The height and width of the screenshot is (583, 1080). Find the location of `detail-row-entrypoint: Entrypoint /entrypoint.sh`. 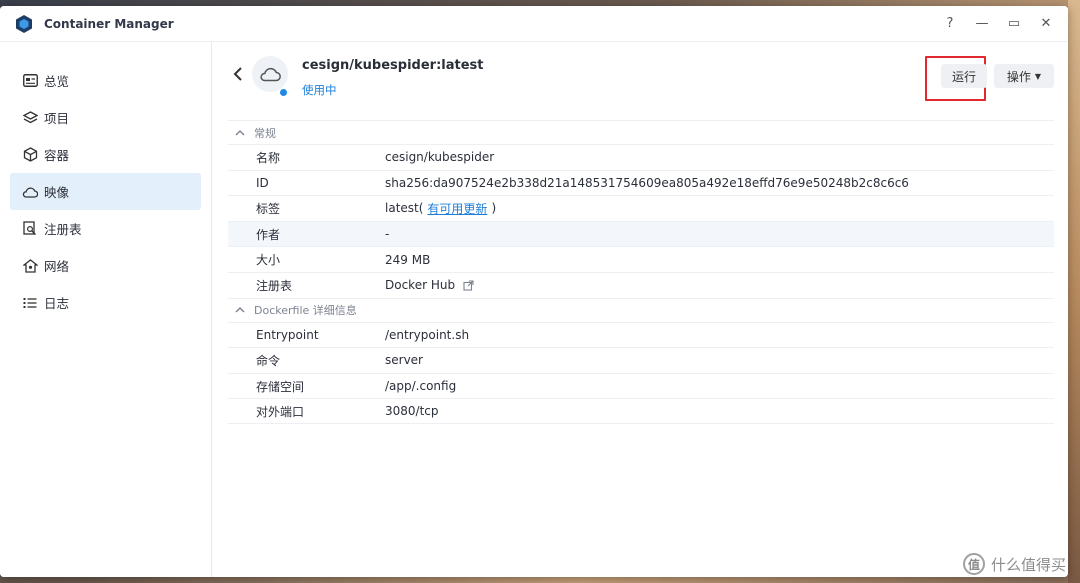

detail-row-entrypoint: Entrypoint /entrypoint.sh is located at coordinates (641, 334).